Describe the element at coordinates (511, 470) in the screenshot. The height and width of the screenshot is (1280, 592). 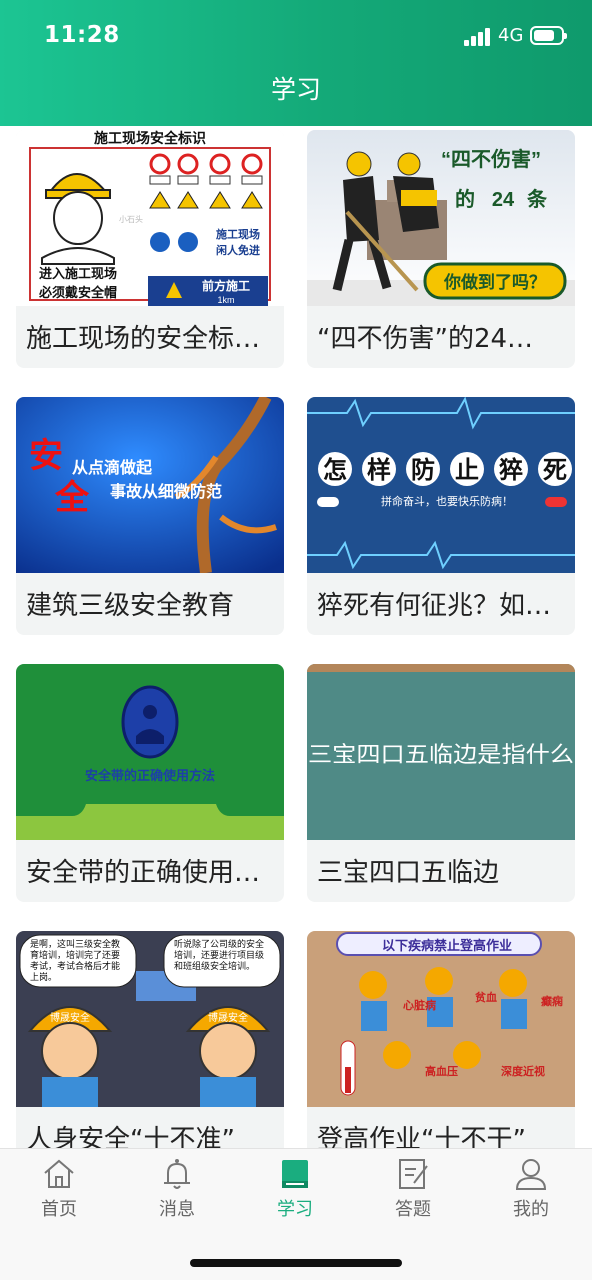
I see `thumb-text: 猝` at that location.